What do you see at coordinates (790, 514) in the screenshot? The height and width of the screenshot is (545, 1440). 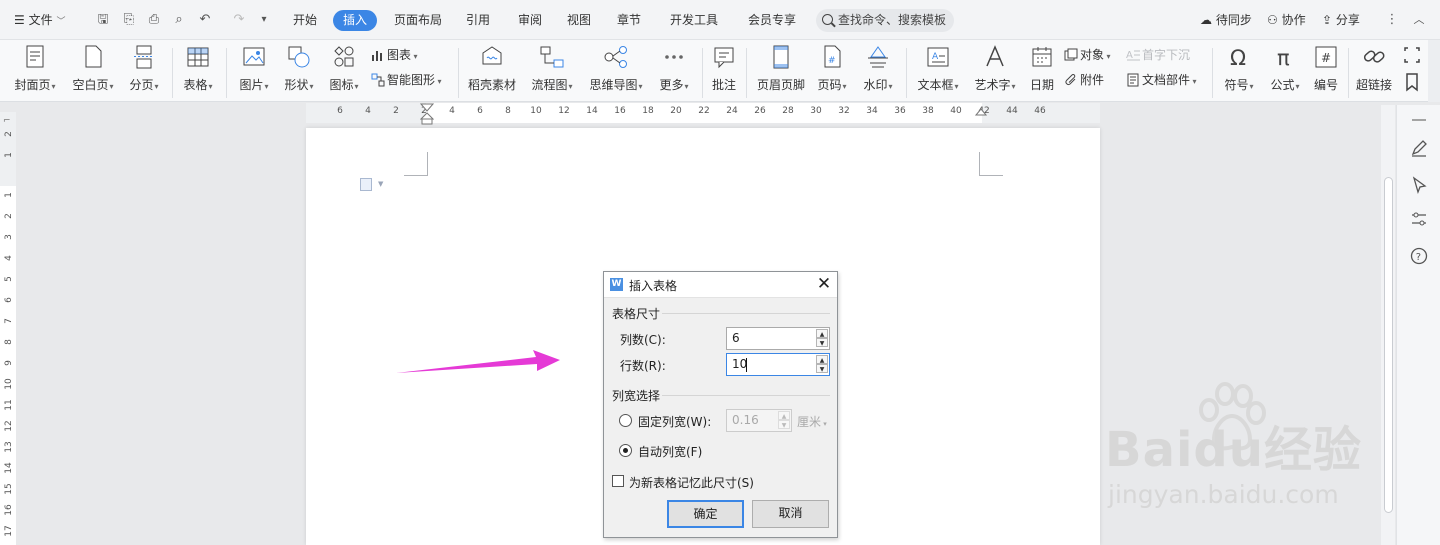 I see `cancel-button: 取消` at bounding box center [790, 514].